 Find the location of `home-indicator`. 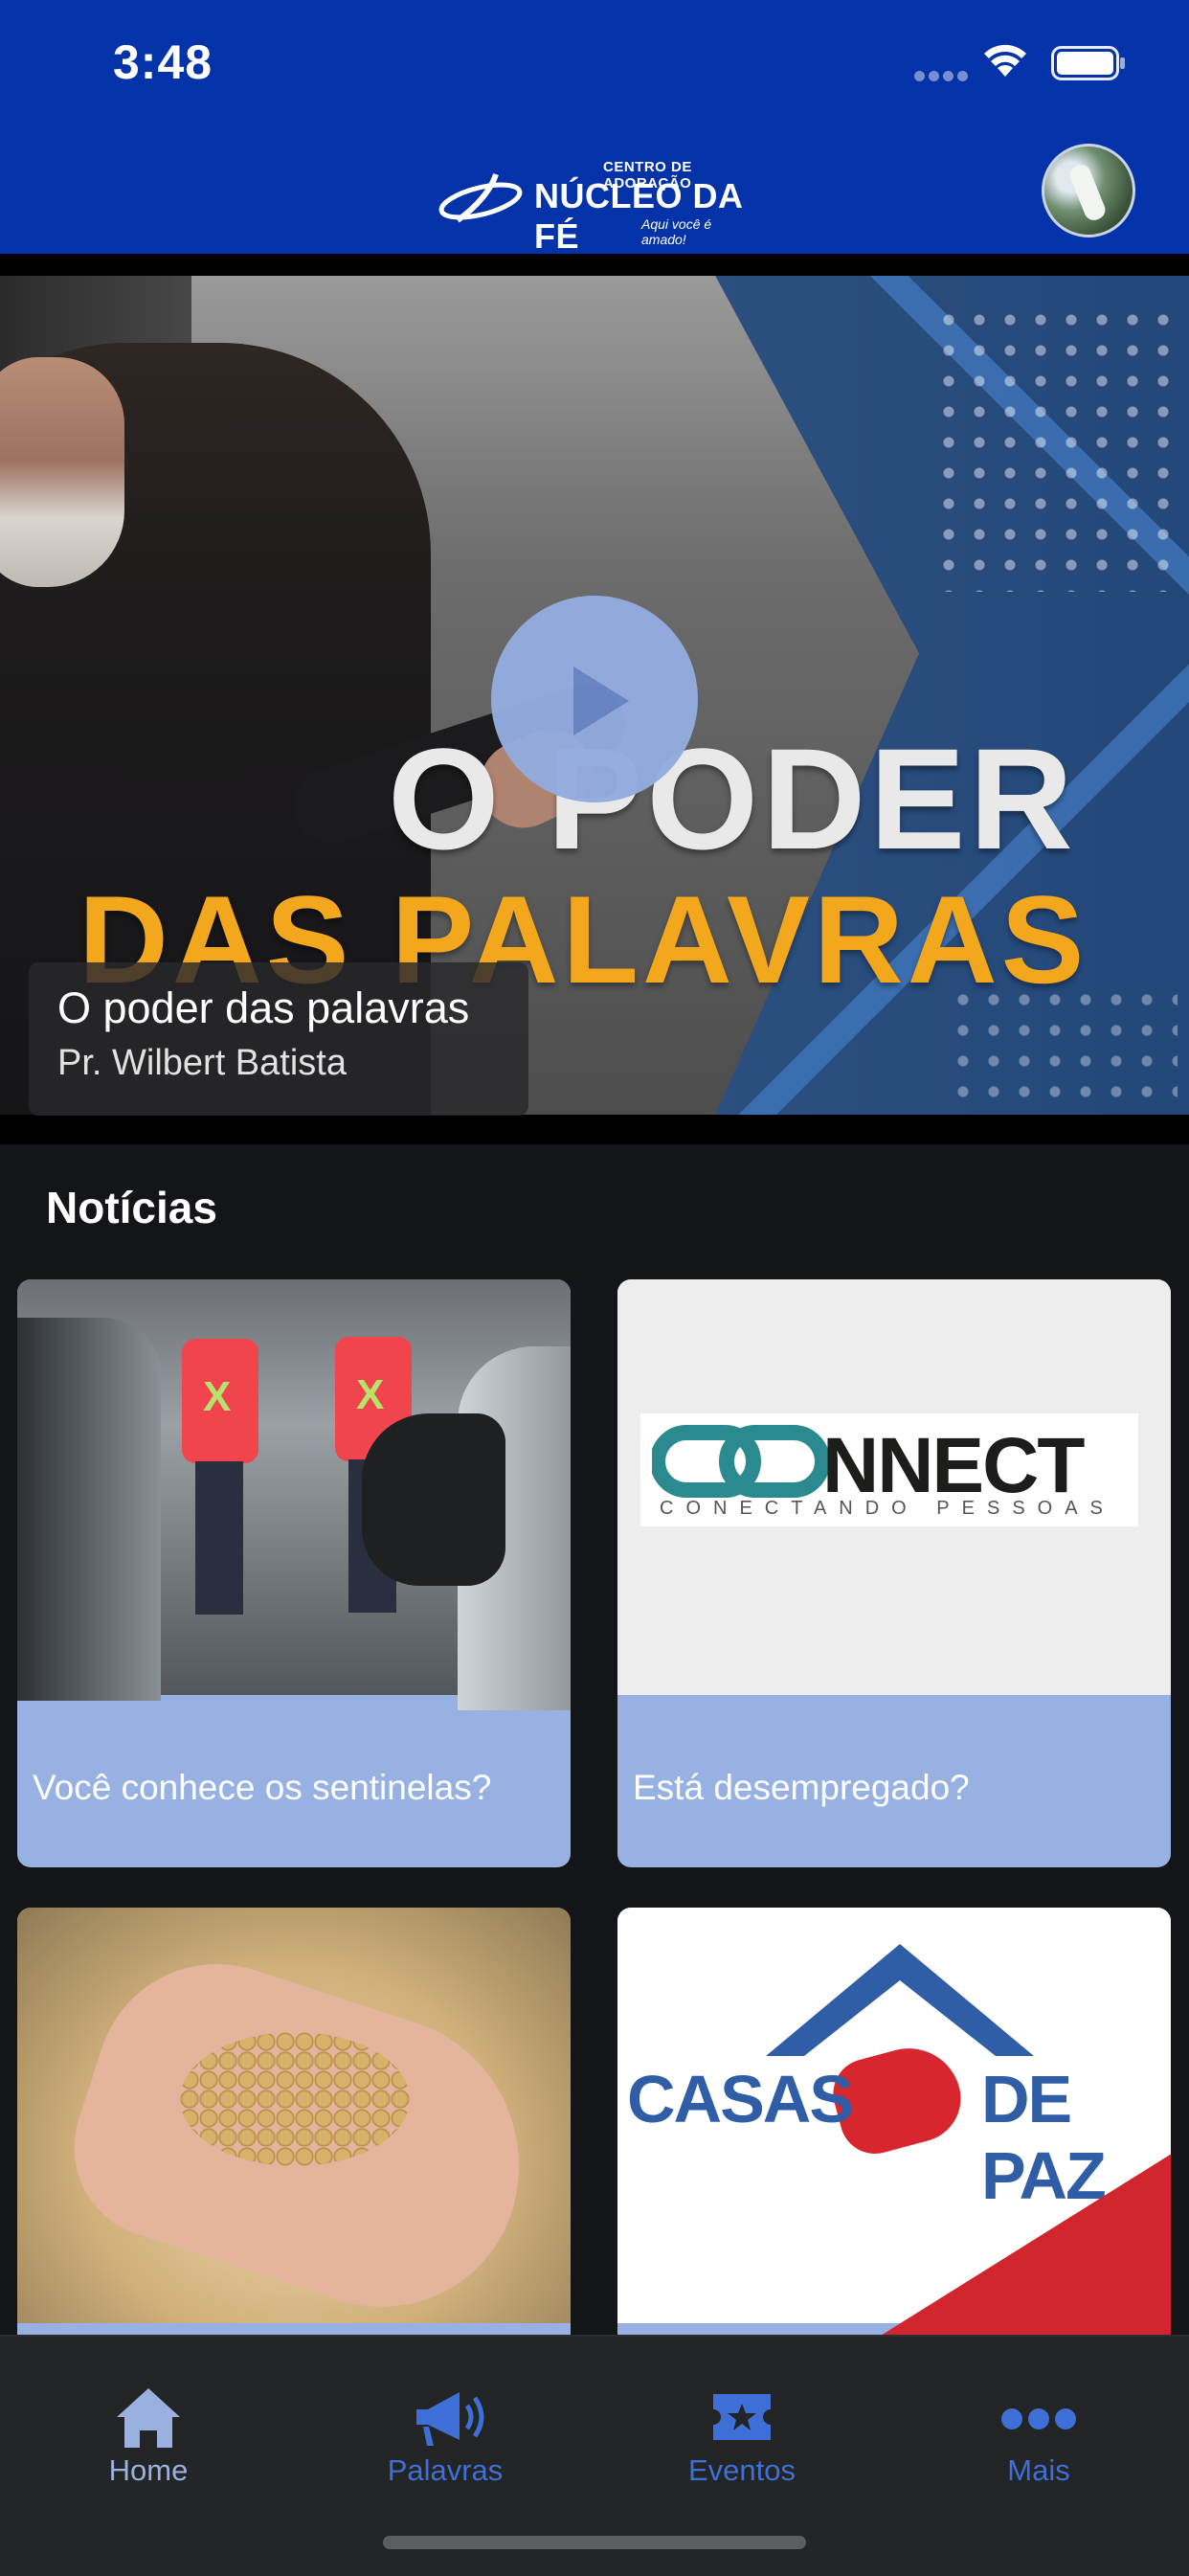

home-indicator is located at coordinates (594, 2542).